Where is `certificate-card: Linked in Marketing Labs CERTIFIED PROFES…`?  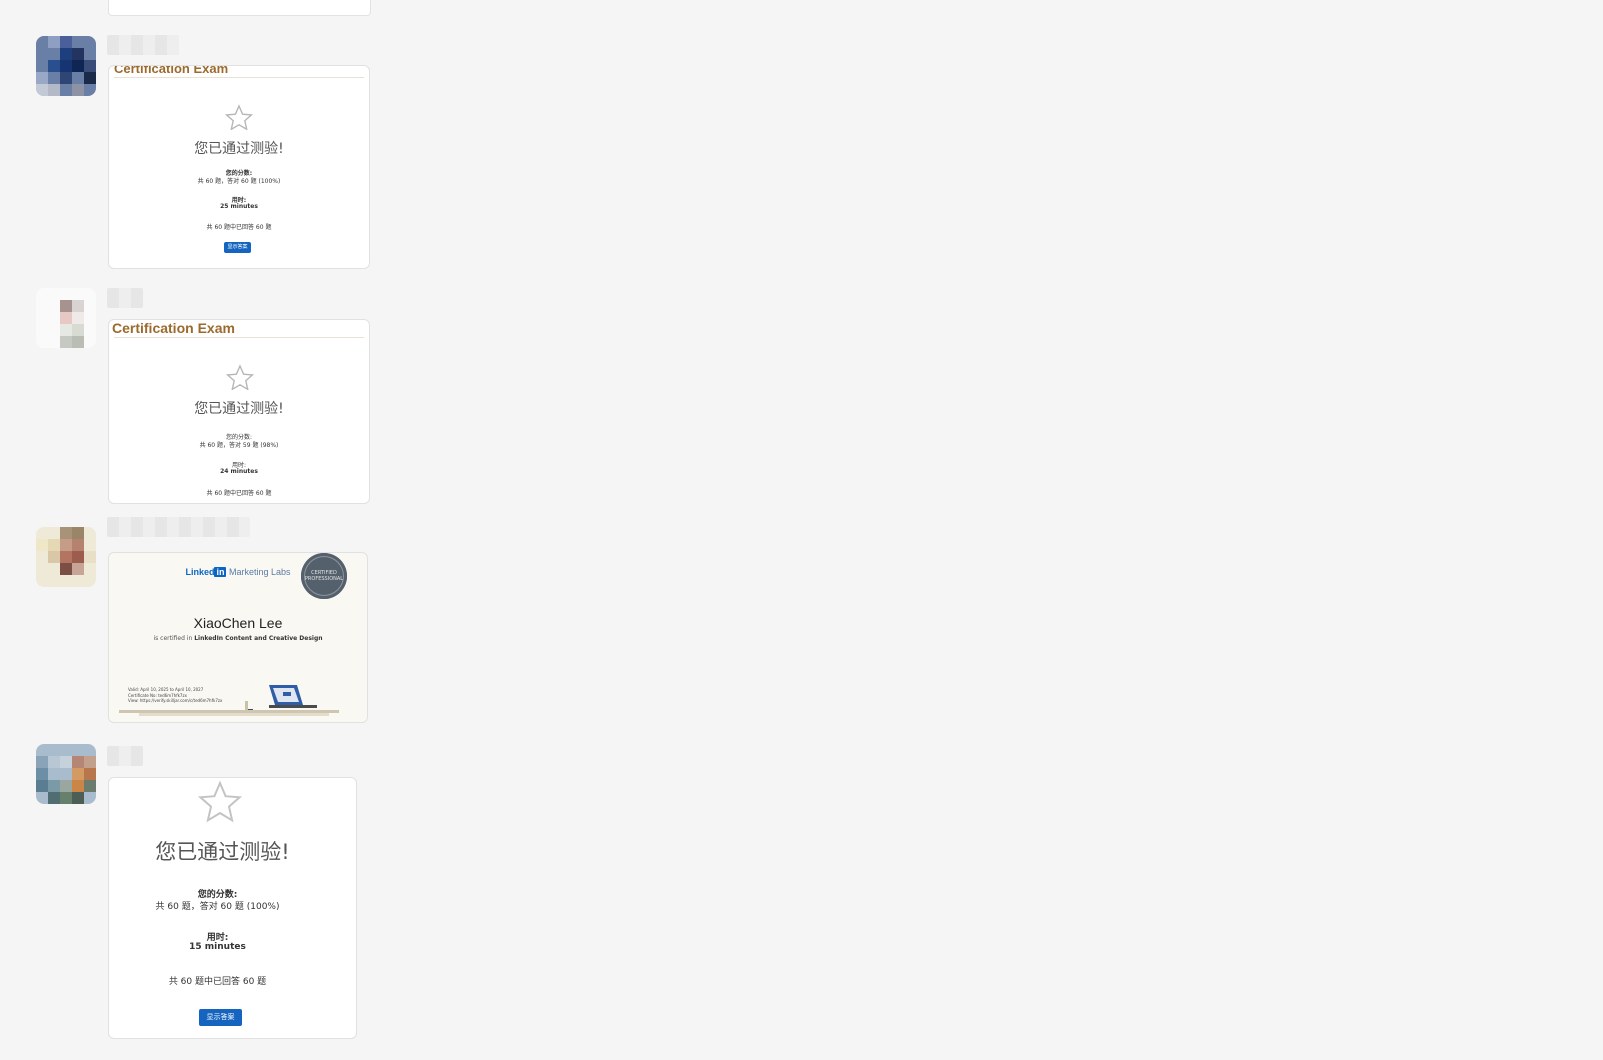
certificate-card: Linked in Marketing Labs CERTIFIED PROFES… is located at coordinates (238, 637).